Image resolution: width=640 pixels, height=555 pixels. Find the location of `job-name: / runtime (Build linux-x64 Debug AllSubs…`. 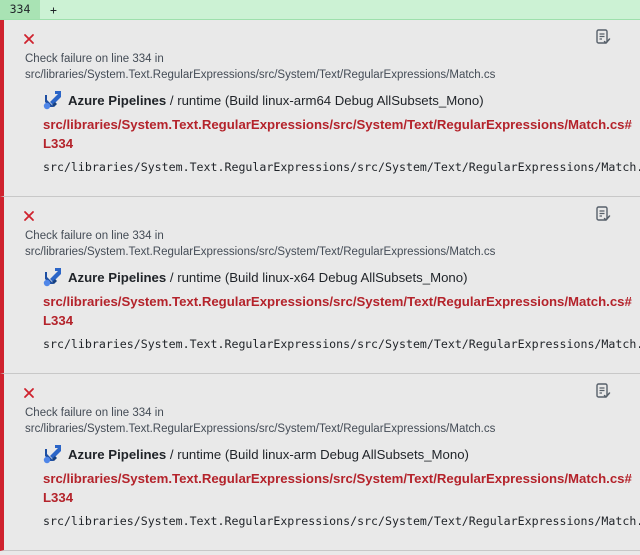

job-name: / runtime (Build linux-x64 Debug AllSubs… is located at coordinates (317, 277).